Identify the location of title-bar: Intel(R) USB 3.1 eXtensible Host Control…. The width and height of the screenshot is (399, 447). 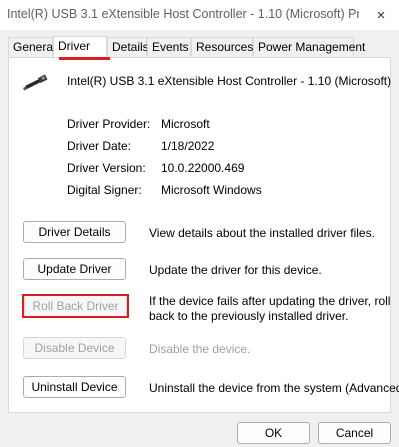
(199, 15).